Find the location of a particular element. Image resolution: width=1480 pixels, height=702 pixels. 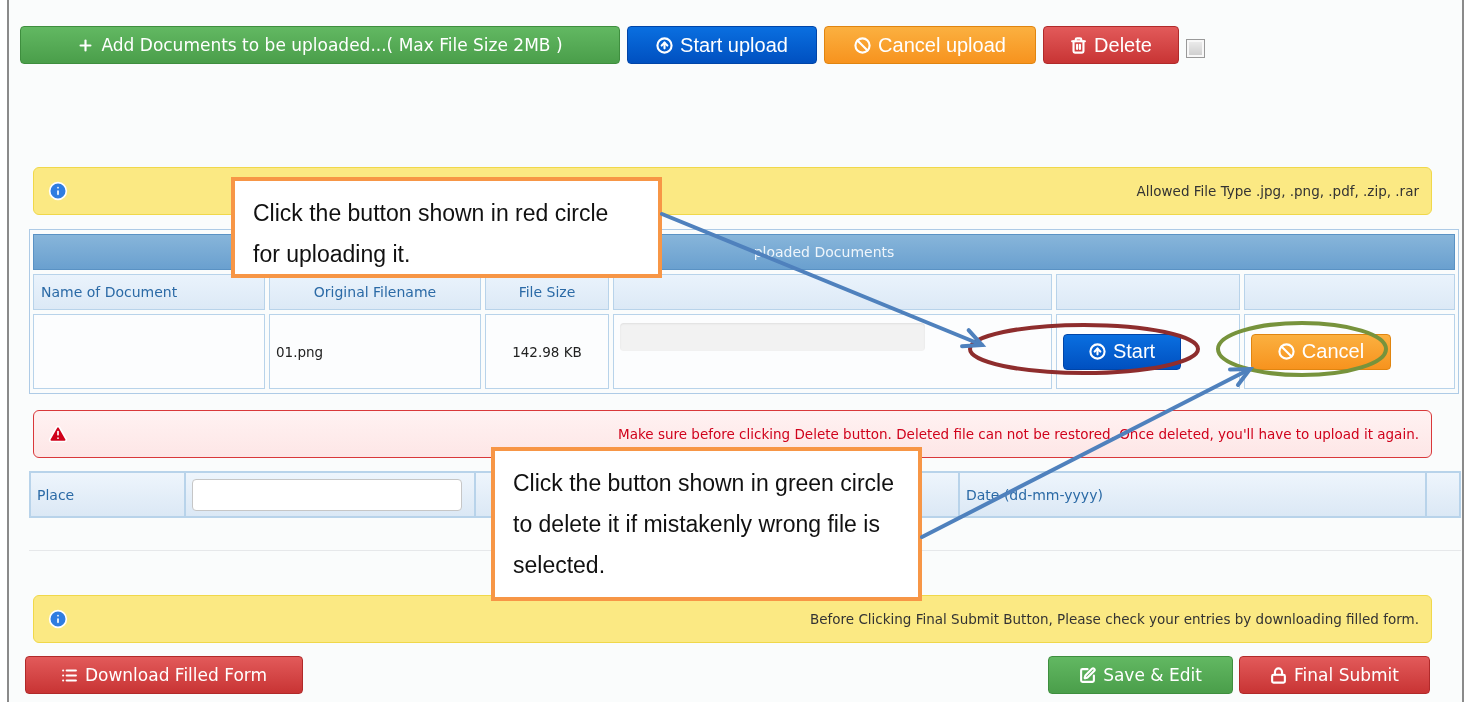

plus-icon is located at coordinates (86, 45).